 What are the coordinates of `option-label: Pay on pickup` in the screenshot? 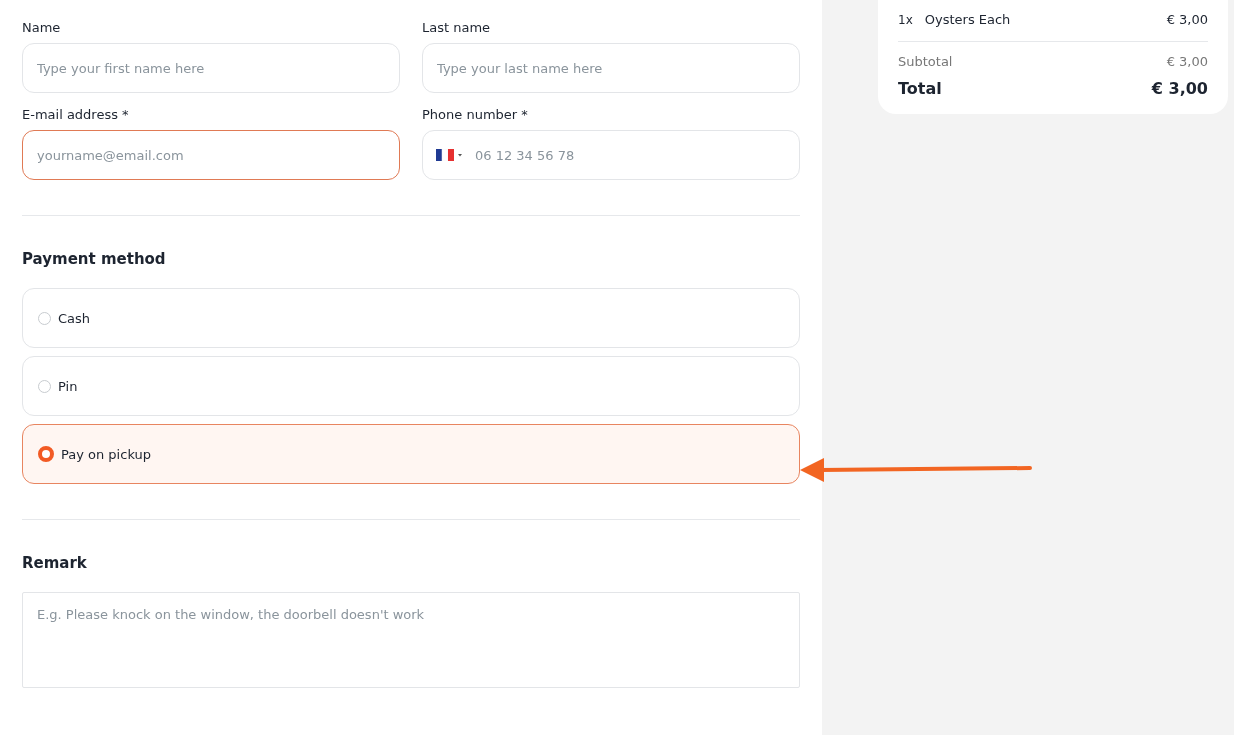 It's located at (106, 454).